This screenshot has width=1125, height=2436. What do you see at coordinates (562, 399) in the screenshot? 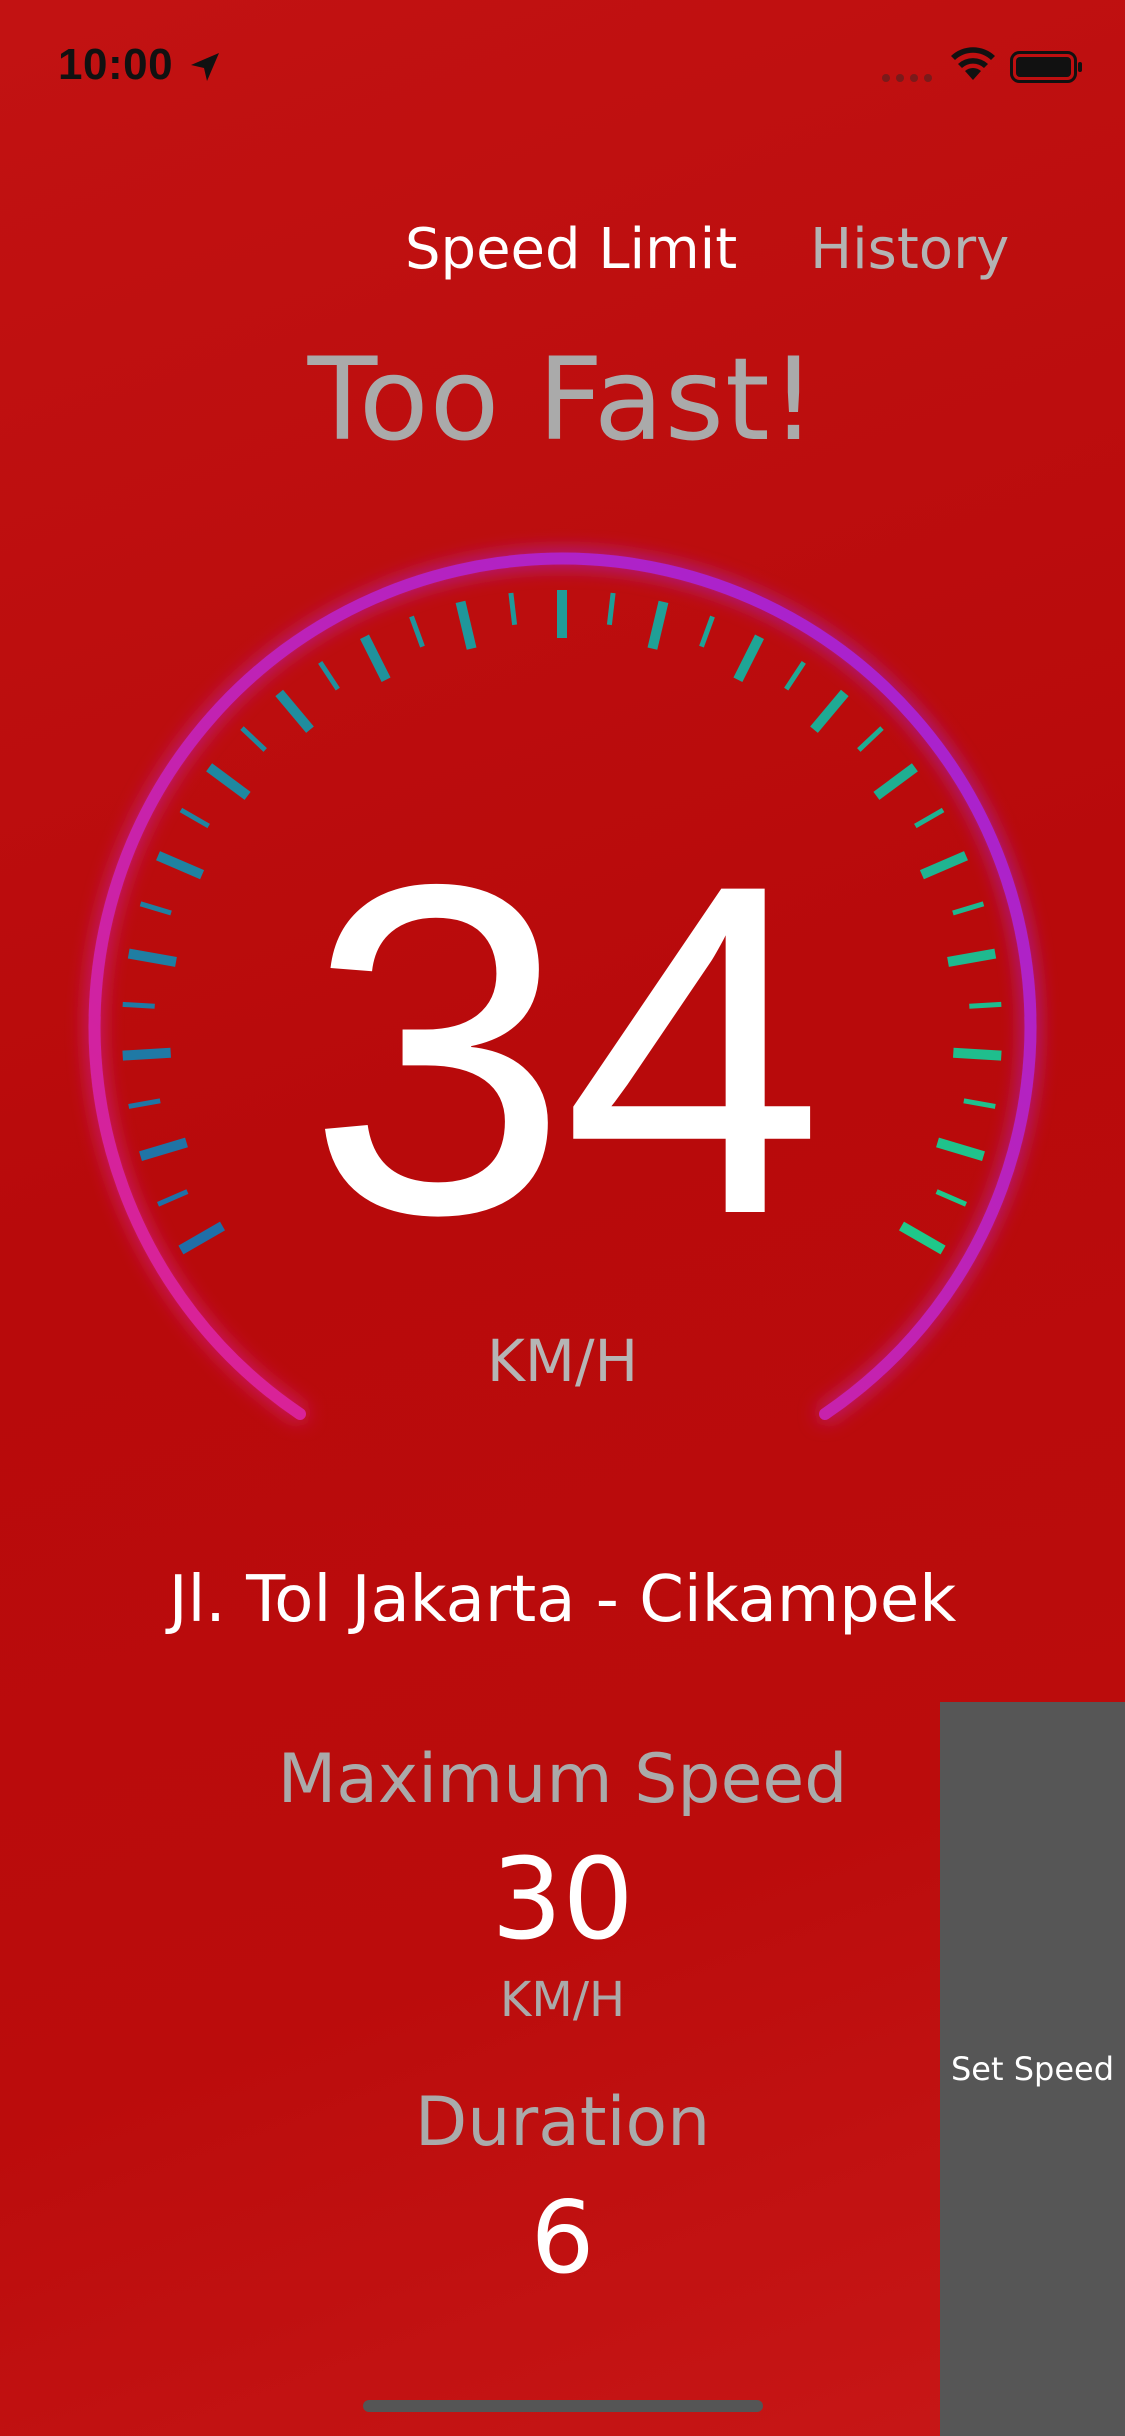
I see `speed-alert-text: Too Fast!` at bounding box center [562, 399].